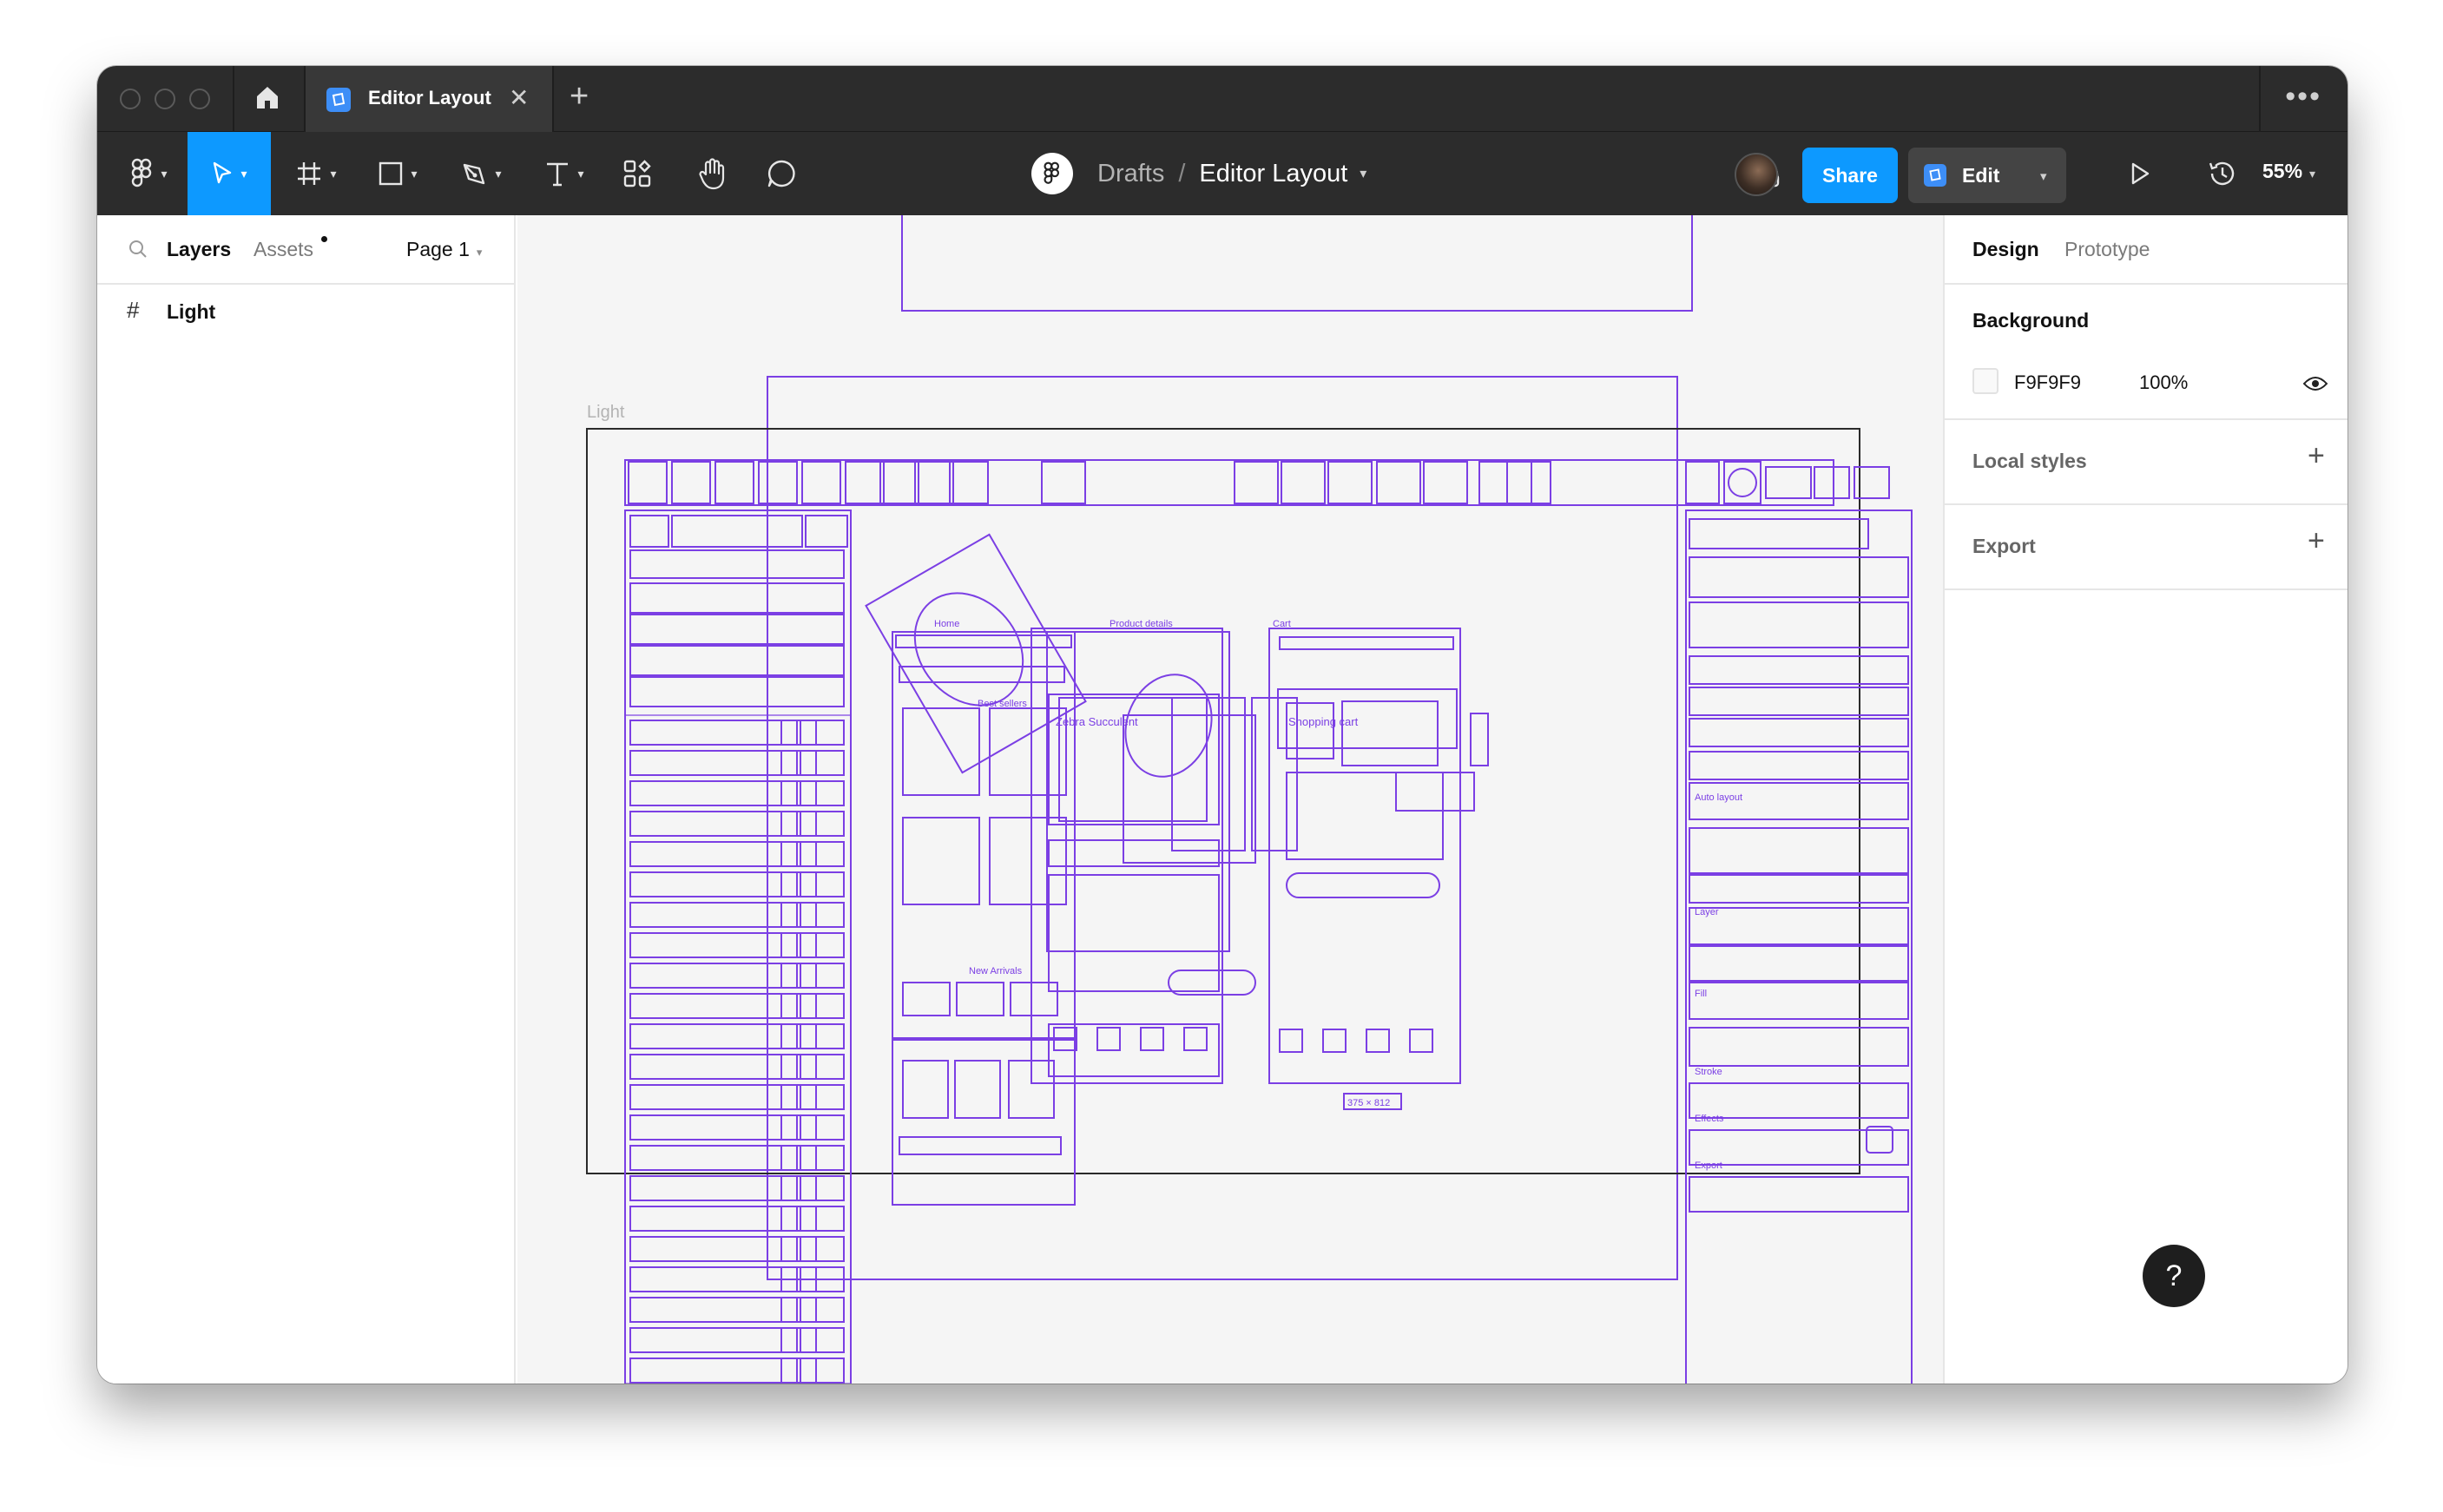 The image size is (2443, 1512). I want to click on more-options-icon: •••, so click(2303, 97).